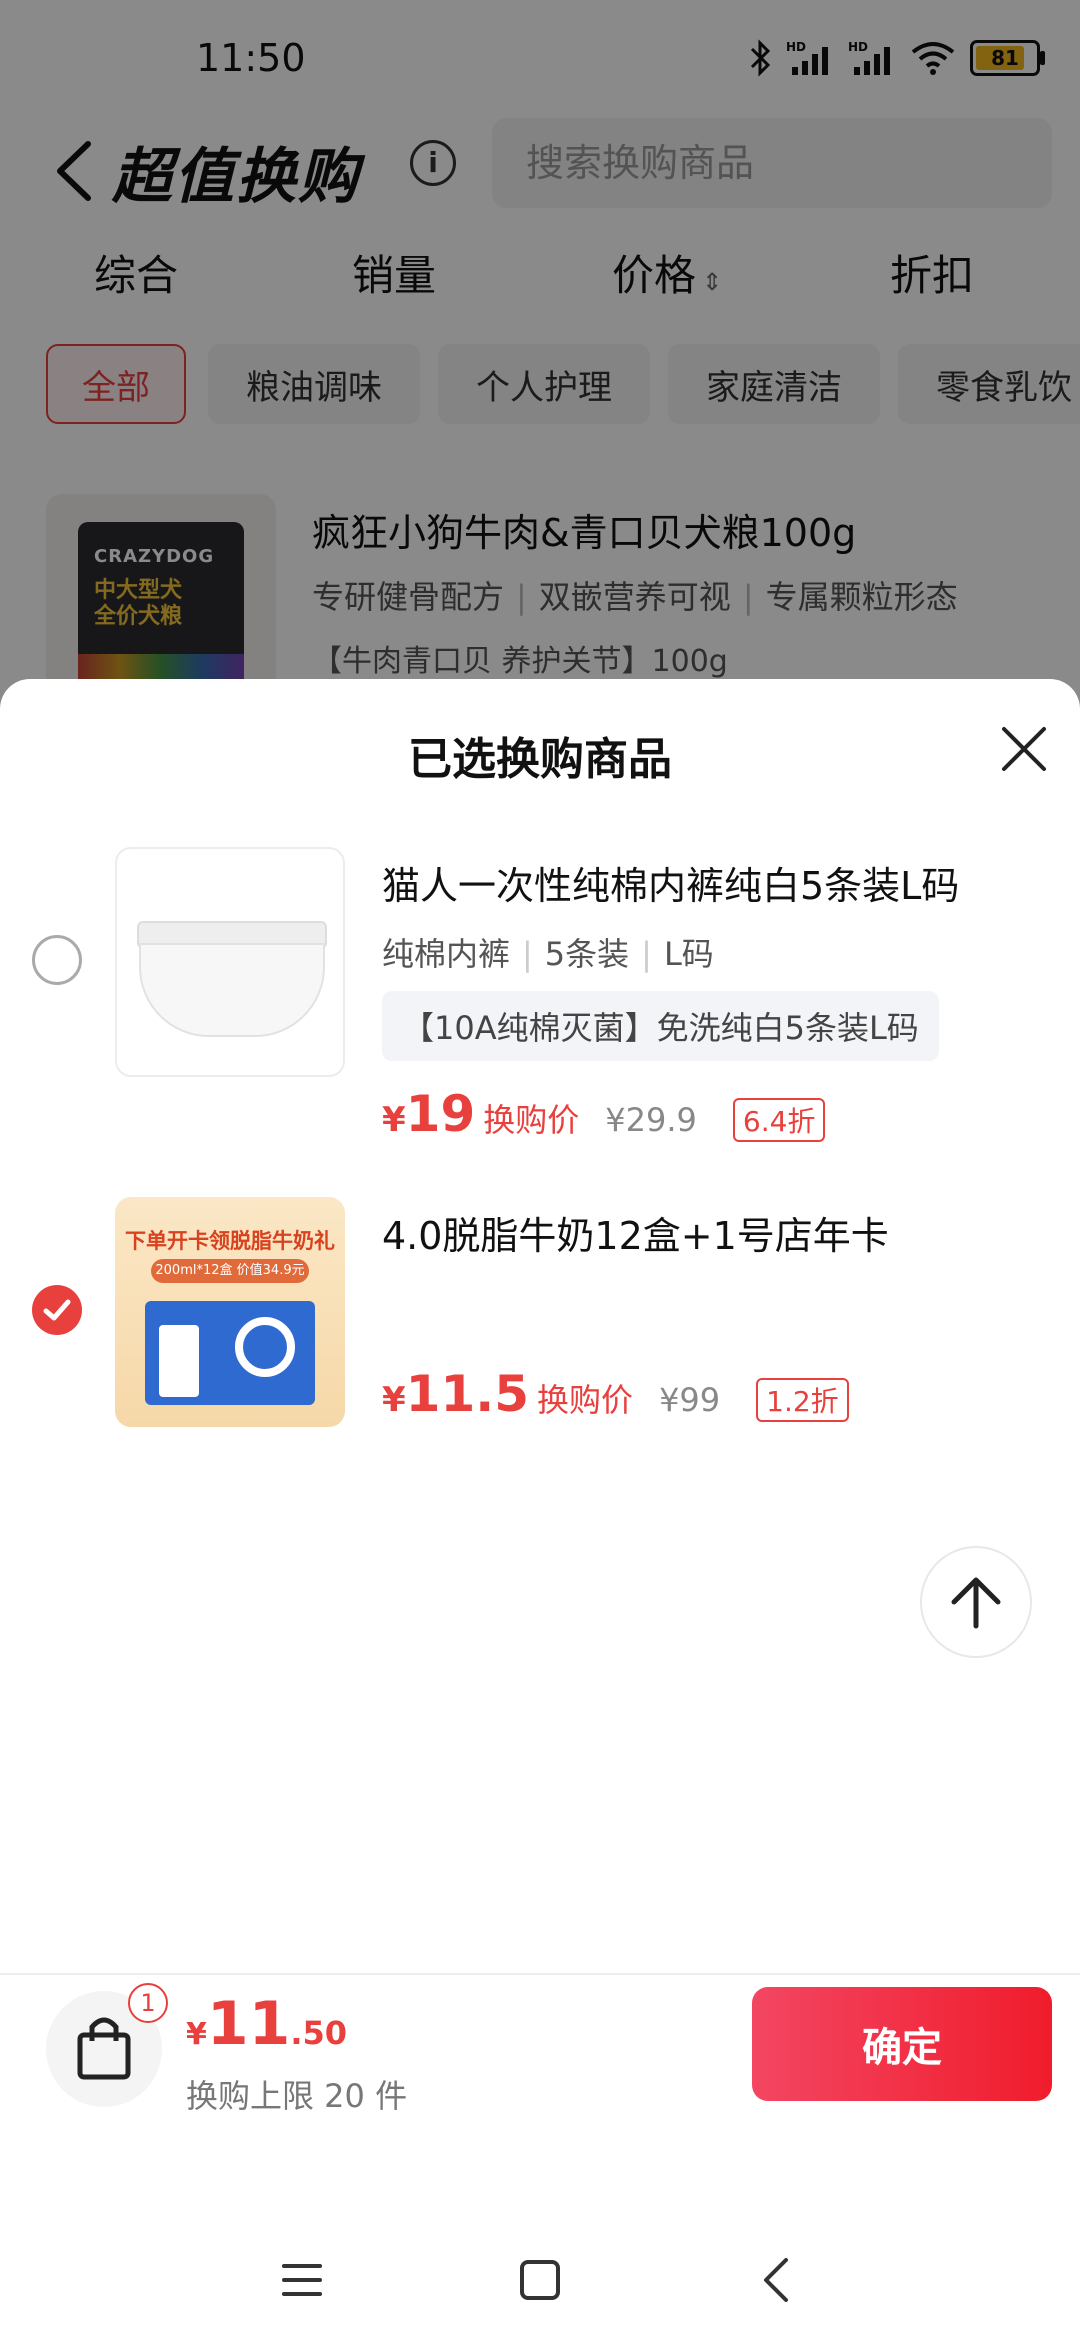 Image resolution: width=1080 pixels, height=2340 pixels. I want to click on cart-count-badge: 1, so click(148, 2003).